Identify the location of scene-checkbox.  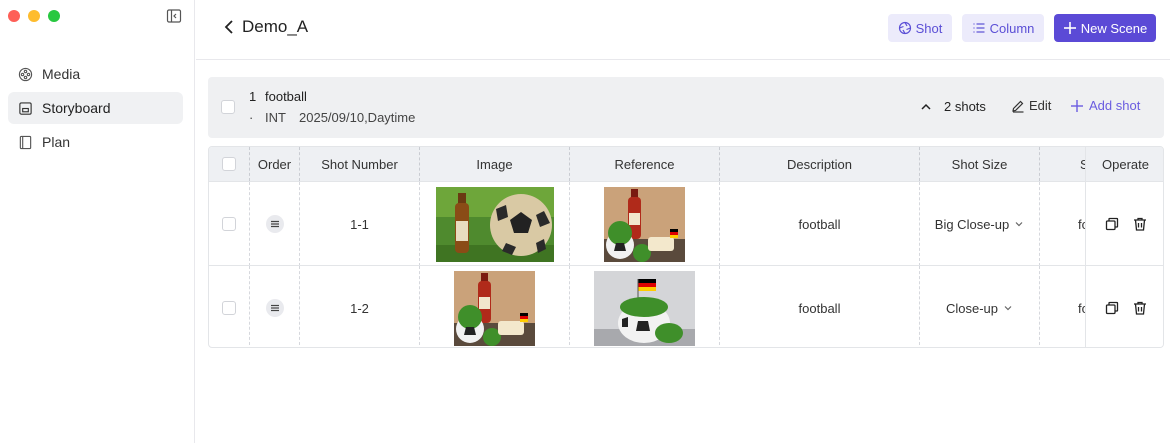
(228, 107).